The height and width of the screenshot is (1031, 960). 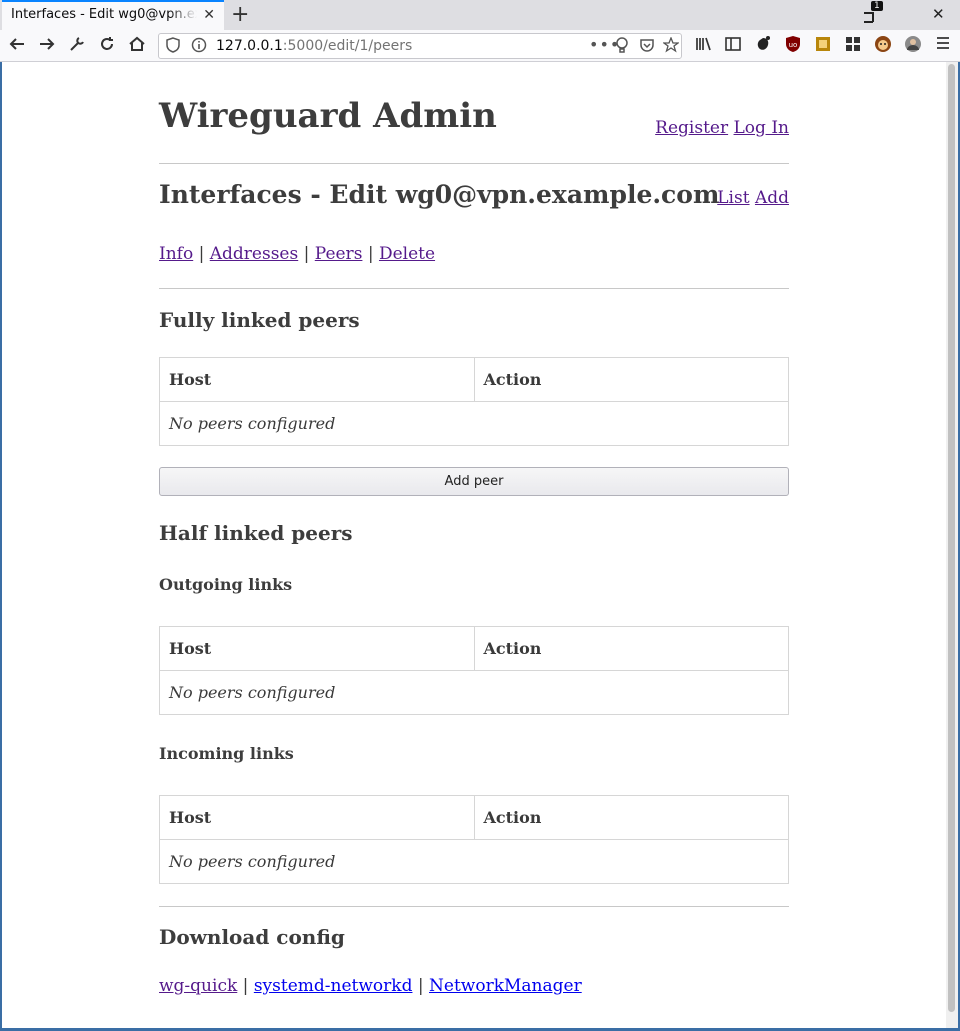 I want to click on register-link: Register, so click(x=691, y=128).